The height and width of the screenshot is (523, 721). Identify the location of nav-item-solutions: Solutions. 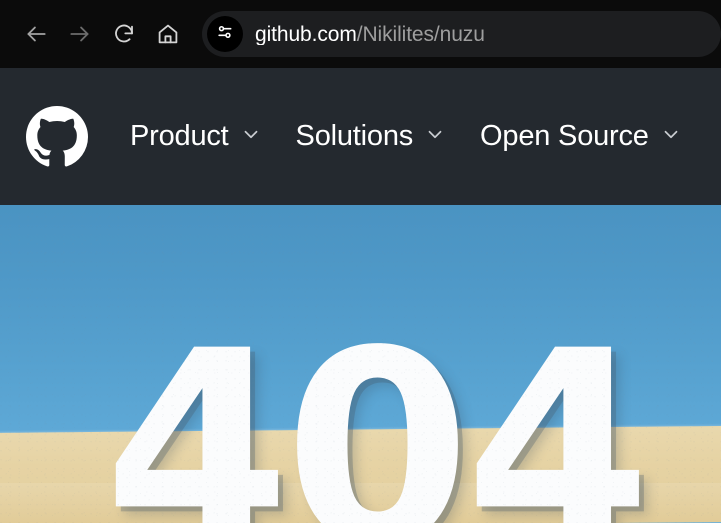
(371, 136).